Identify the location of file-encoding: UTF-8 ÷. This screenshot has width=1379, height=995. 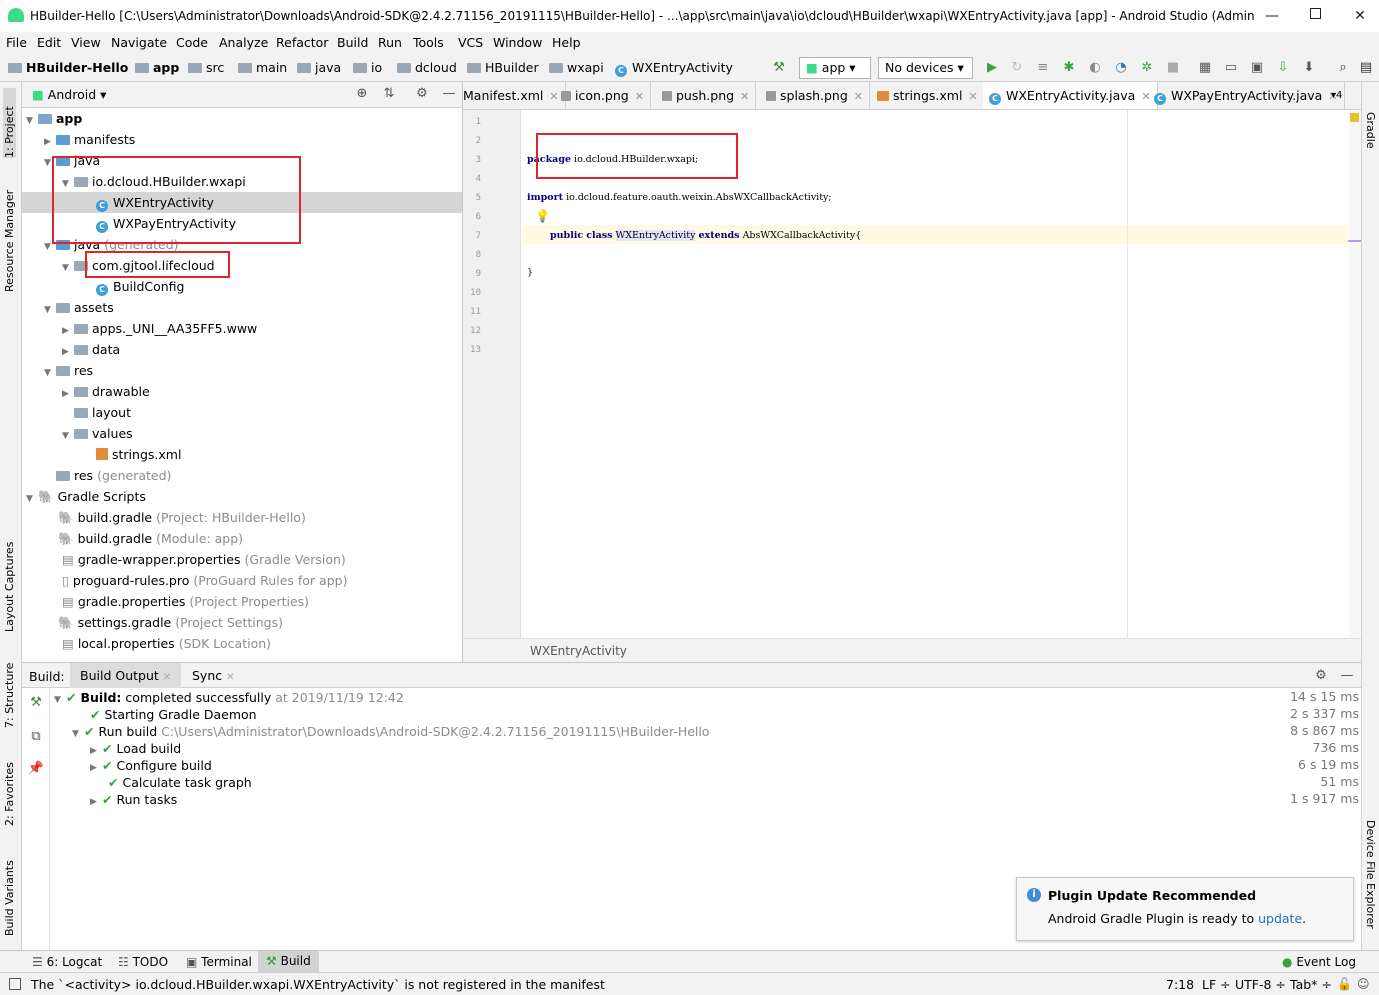
(1260, 984).